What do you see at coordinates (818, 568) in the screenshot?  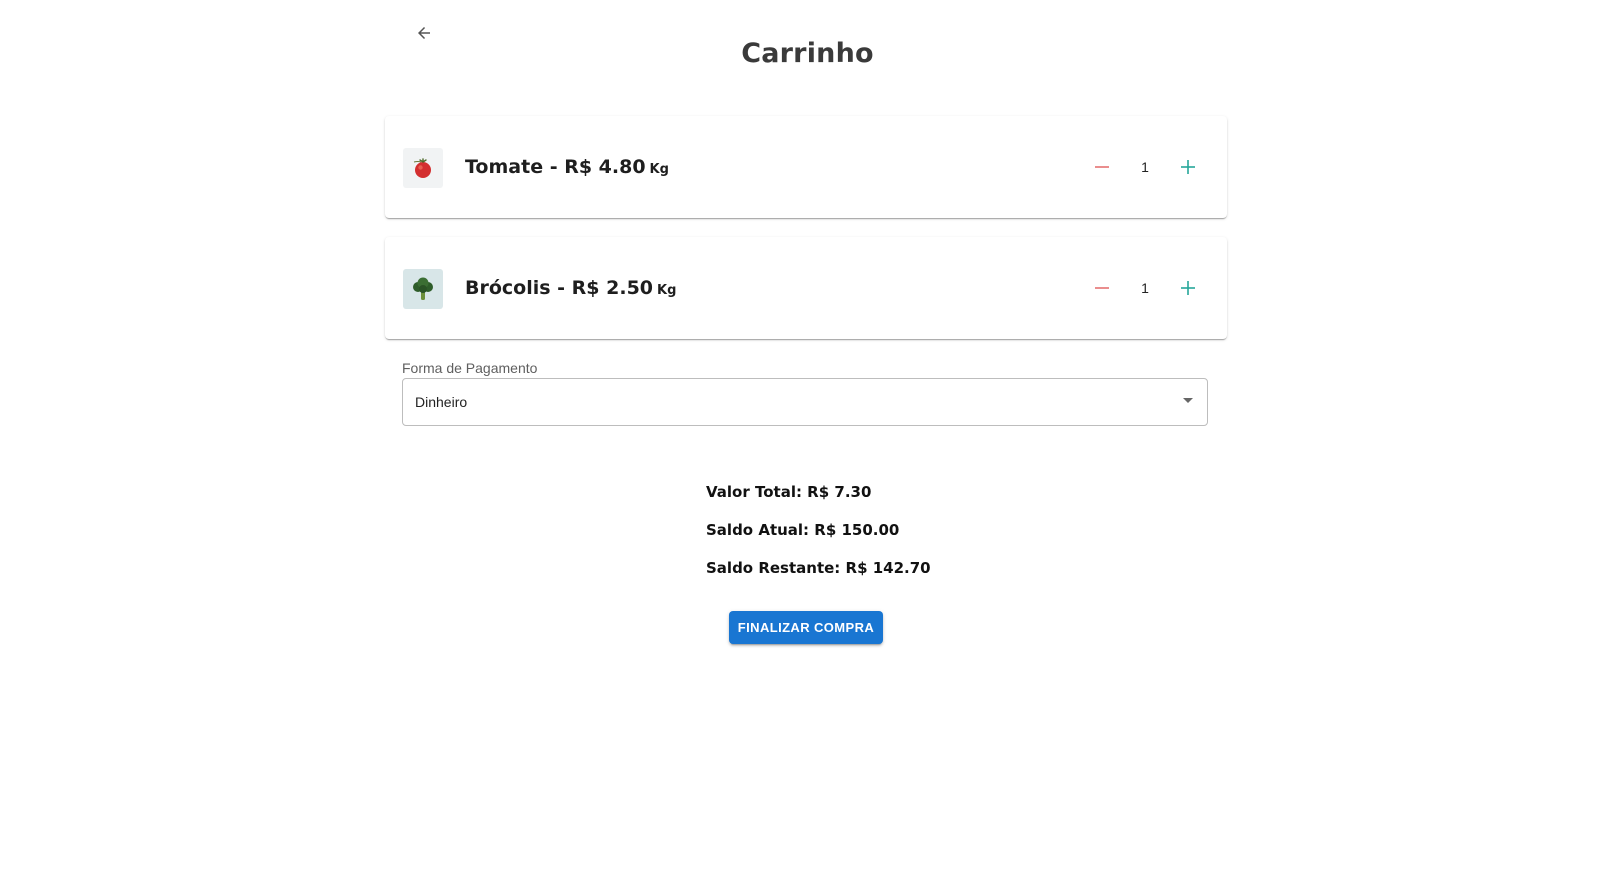 I see `remaining-balance: Saldo Restante: R$ 142.70` at bounding box center [818, 568].